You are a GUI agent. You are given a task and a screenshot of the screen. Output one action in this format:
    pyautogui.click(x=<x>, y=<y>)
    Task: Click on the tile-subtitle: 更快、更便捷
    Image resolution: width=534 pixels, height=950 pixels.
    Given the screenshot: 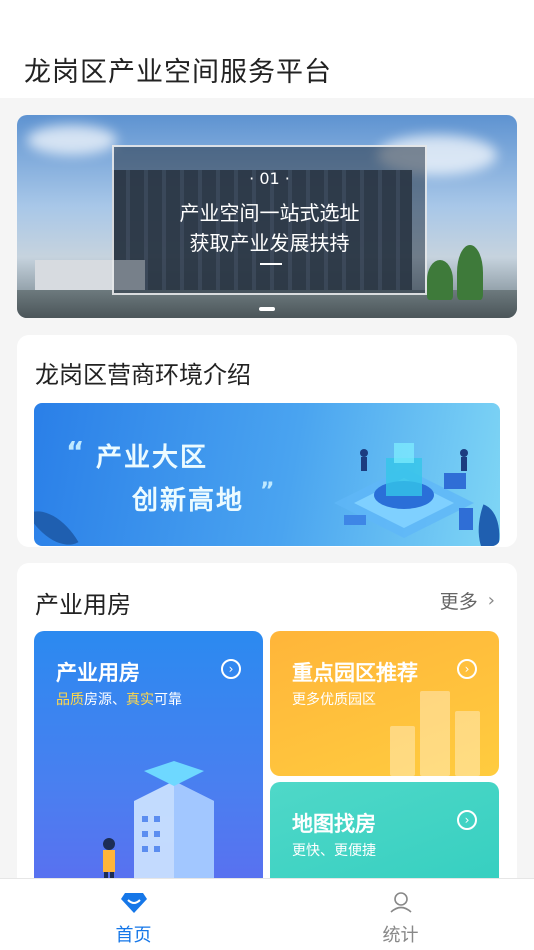 What is the action you would take?
    pyautogui.click(x=334, y=851)
    